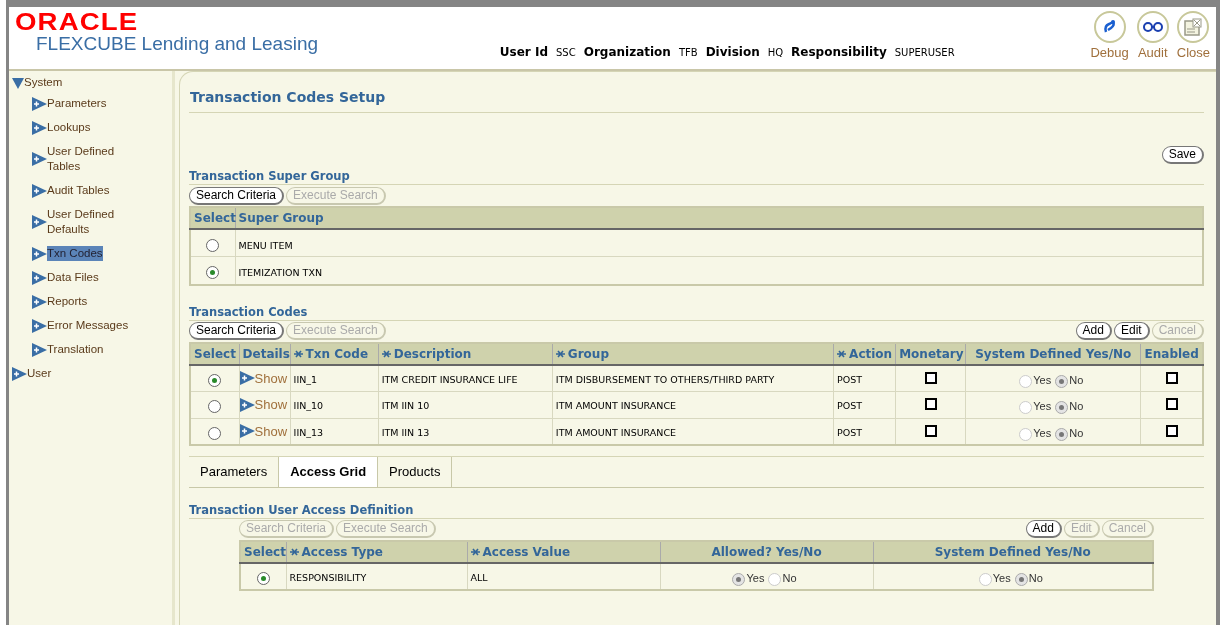 The width and height of the screenshot is (1224, 625). I want to click on section-heading: Transaction Super Group, so click(696, 176).